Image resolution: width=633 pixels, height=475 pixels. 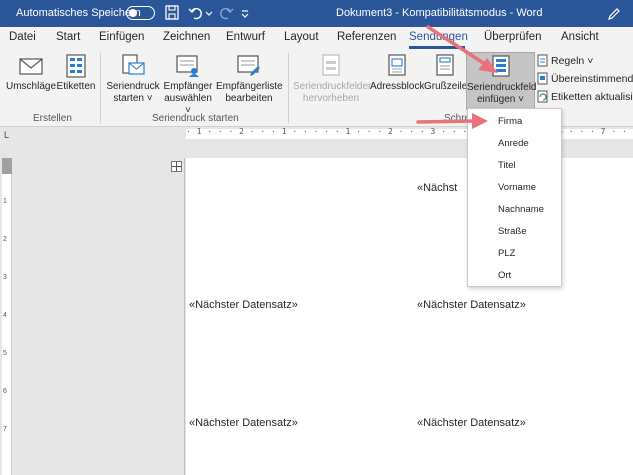 I want to click on dropdown-item-firma: Firma, so click(x=510, y=121).